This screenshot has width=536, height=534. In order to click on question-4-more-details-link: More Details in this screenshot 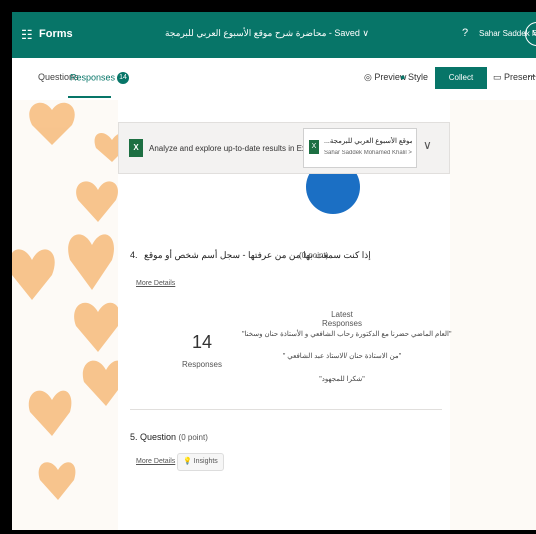, I will do `click(155, 283)`.